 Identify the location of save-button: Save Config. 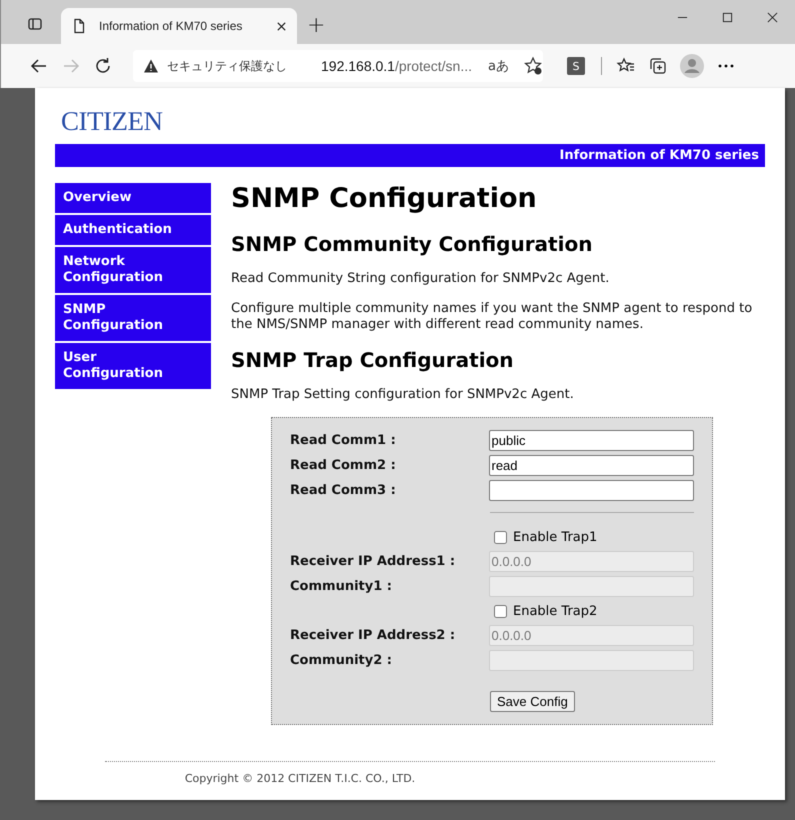
(532, 701).